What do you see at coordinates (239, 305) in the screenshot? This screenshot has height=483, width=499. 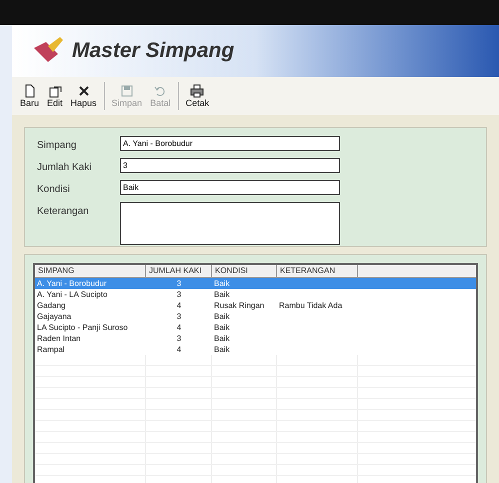 I see `table-cell-text: Rusak Ringan` at bounding box center [239, 305].